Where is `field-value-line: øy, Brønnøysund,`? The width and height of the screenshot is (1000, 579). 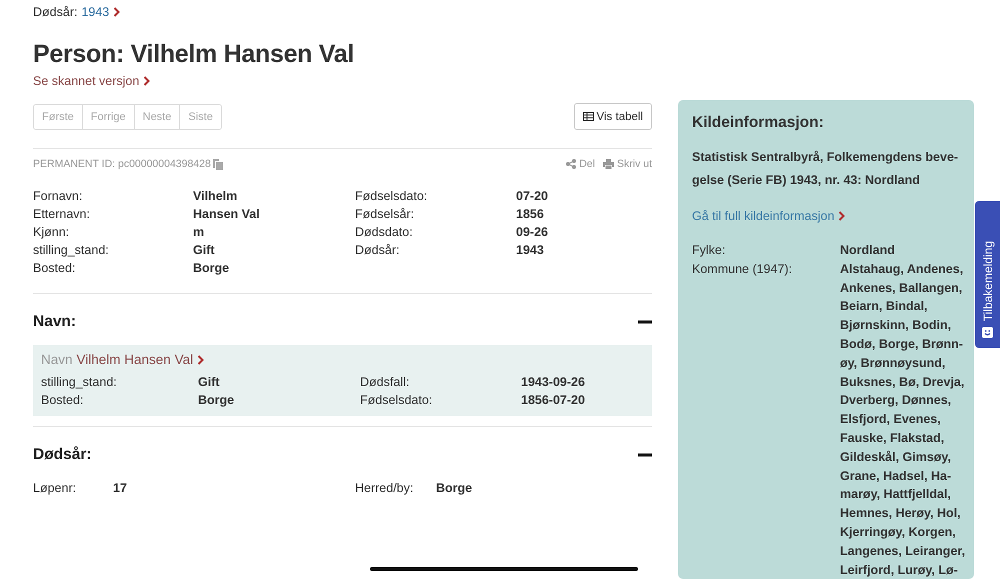 field-value-line: øy, Brønnøysund, is located at coordinates (893, 363).